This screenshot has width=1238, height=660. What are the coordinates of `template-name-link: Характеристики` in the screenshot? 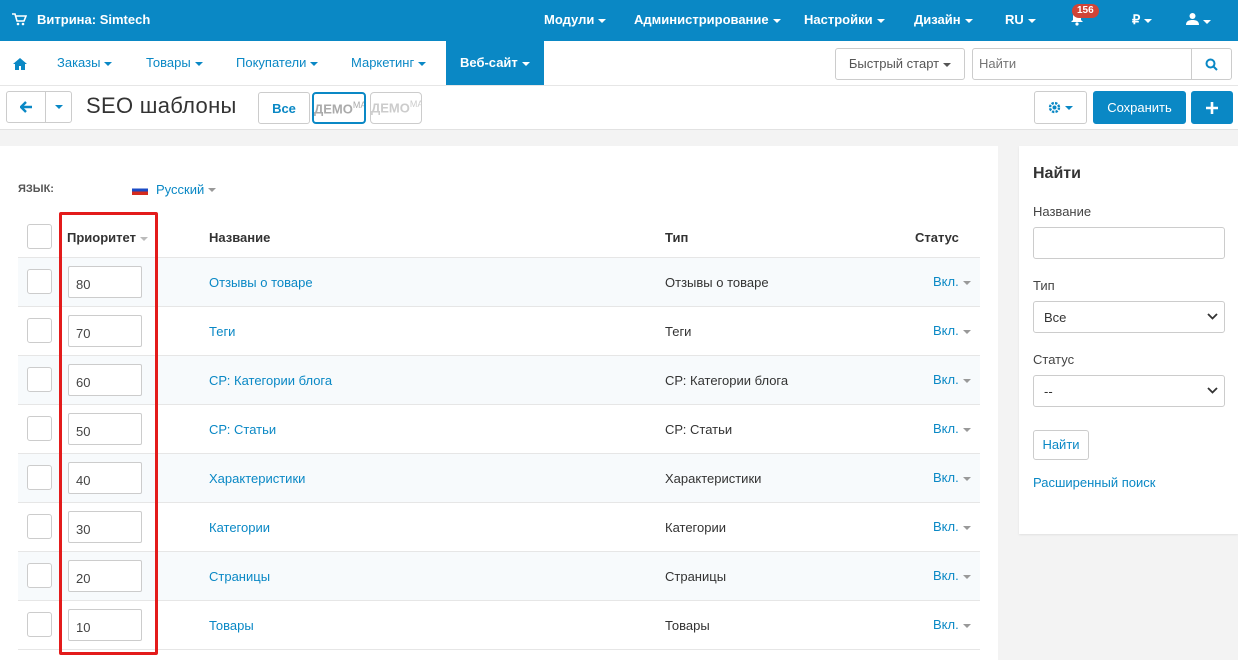 It's located at (257, 478).